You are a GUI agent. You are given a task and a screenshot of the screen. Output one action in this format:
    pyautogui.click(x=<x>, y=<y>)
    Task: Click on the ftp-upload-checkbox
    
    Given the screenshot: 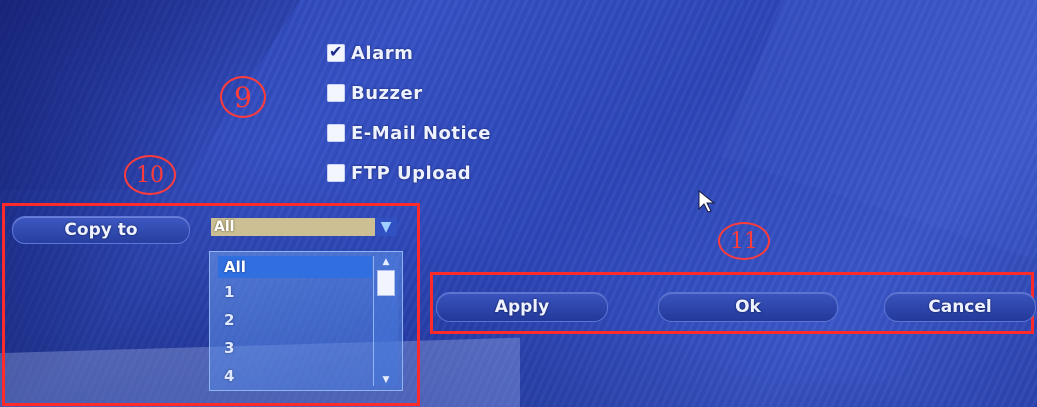 What is the action you would take?
    pyautogui.click(x=336, y=173)
    